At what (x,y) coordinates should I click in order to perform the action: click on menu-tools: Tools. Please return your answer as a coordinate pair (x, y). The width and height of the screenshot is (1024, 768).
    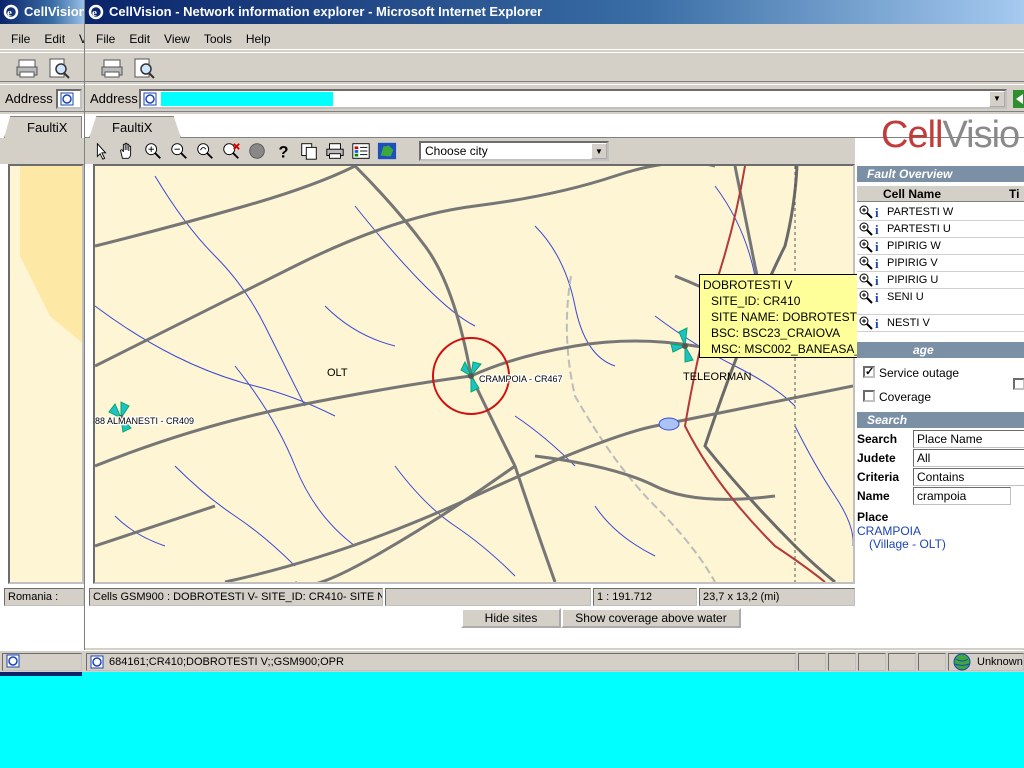
    Looking at the image, I should click on (218, 38).